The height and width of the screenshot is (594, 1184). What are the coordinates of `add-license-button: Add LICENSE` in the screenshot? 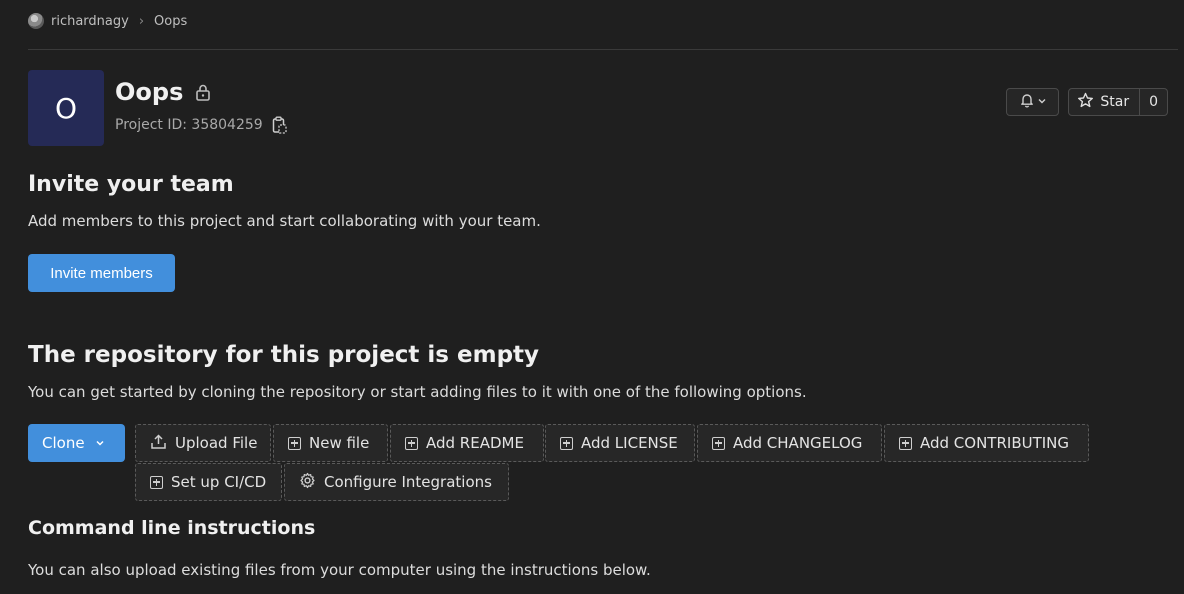 It's located at (620, 443).